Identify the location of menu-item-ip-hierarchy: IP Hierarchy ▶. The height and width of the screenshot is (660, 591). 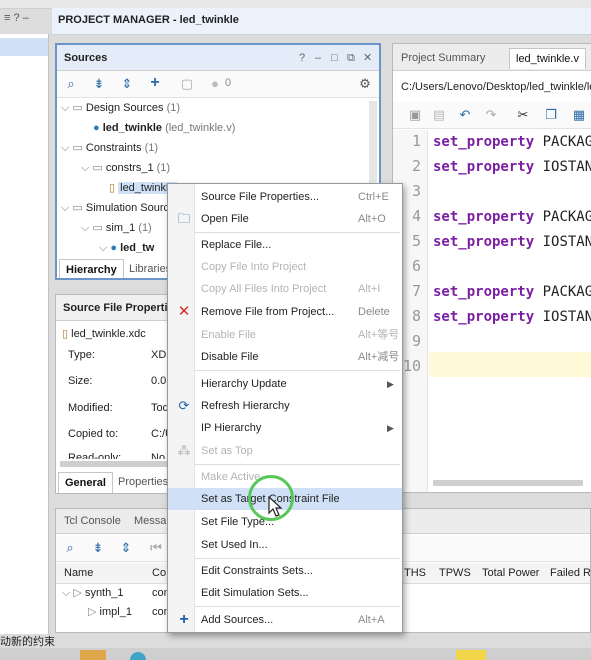
(285, 428).